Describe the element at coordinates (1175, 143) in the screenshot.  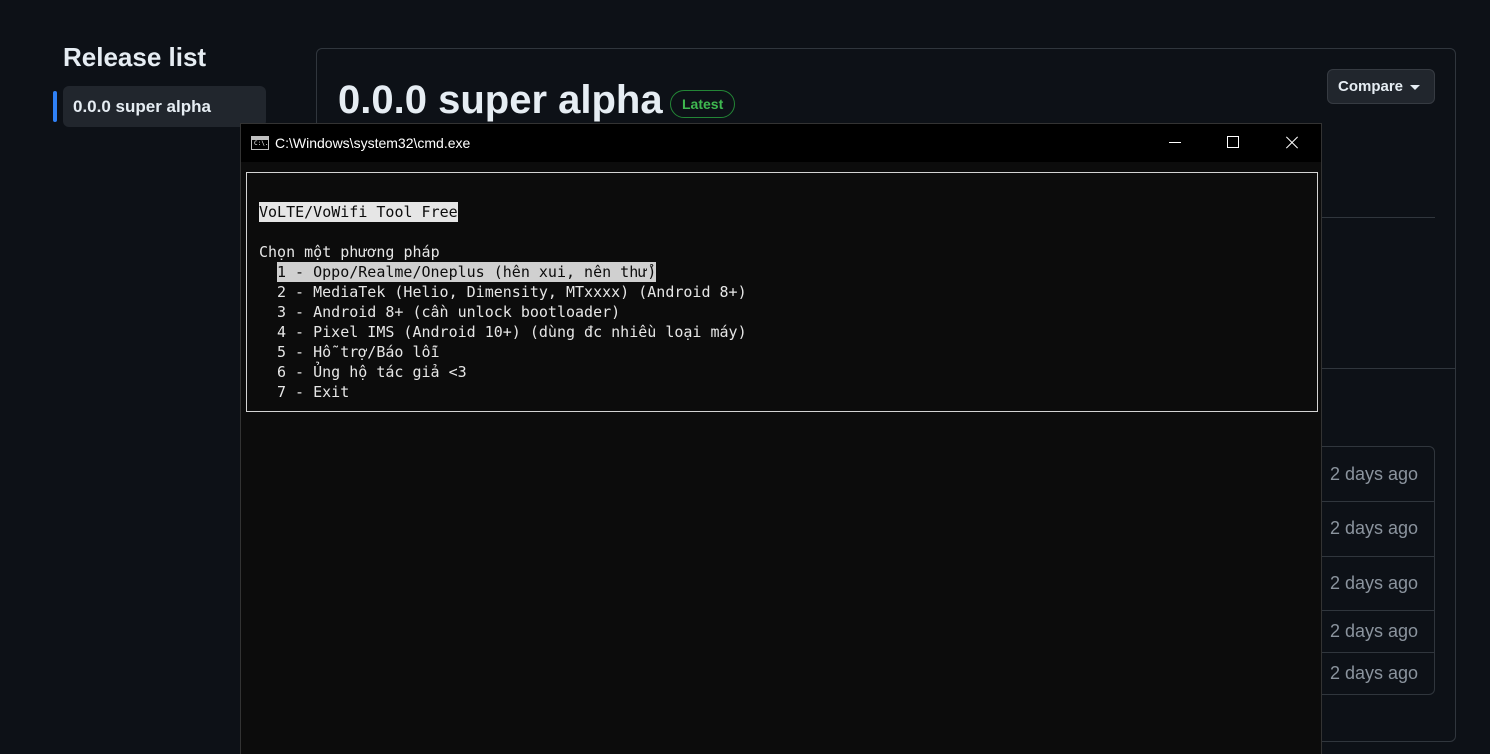
I see `minimize-icon` at that location.